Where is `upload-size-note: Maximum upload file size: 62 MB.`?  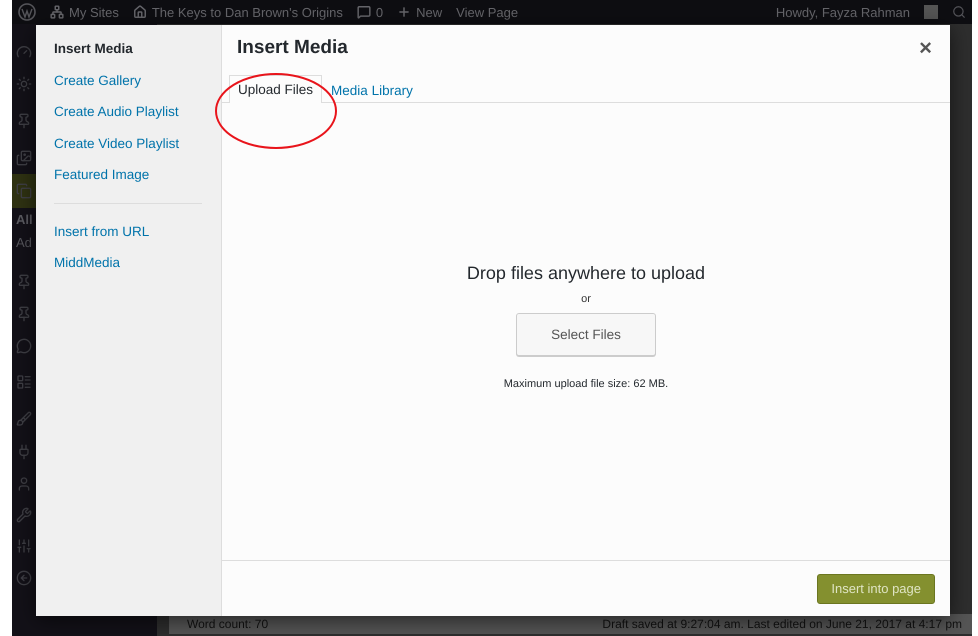
upload-size-note: Maximum upload file size: 62 MB. is located at coordinates (586, 384).